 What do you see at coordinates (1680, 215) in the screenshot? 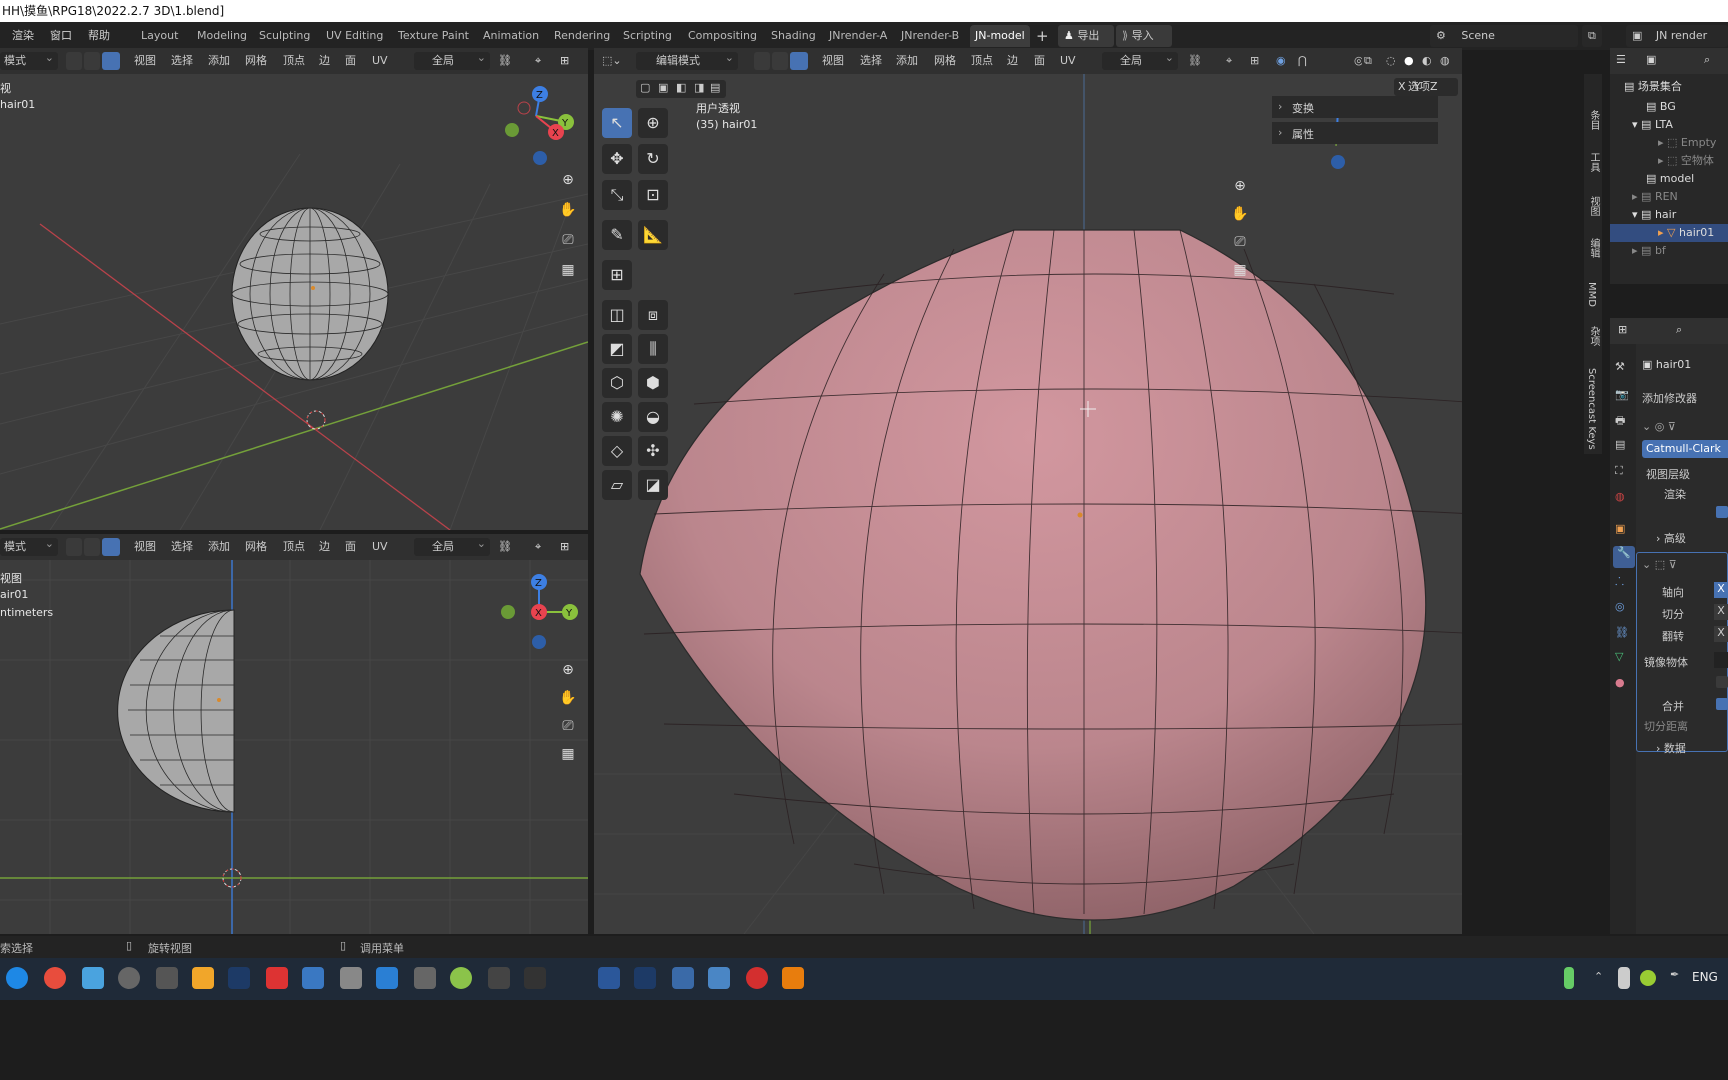
I see `outliner-item-hair: ▾ ▤ hair` at bounding box center [1680, 215].